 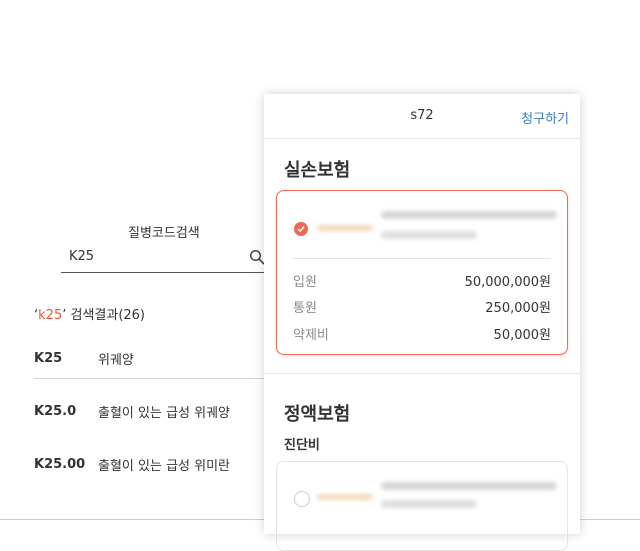 What do you see at coordinates (301, 229) in the screenshot?
I see `checkbox-checked-icon` at bounding box center [301, 229].